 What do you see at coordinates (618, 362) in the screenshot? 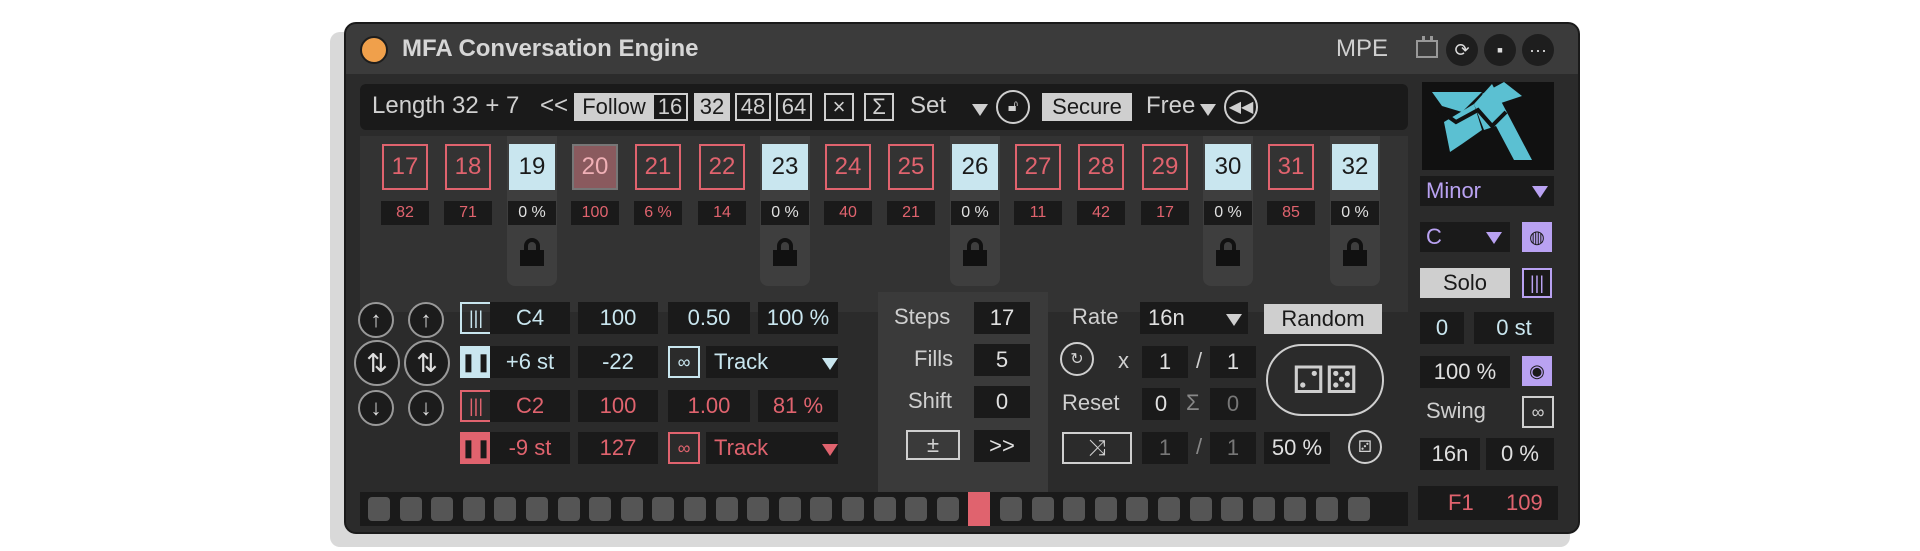
I see `voice1-value2: -22` at bounding box center [618, 362].